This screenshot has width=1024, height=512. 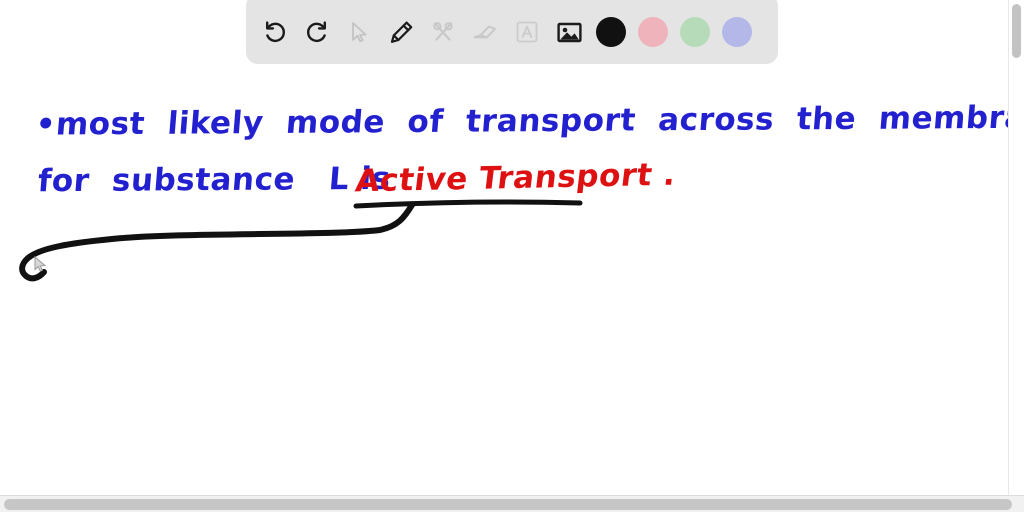 I want to click on vertical-scrollbar-thumb, so click(x=1016, y=31).